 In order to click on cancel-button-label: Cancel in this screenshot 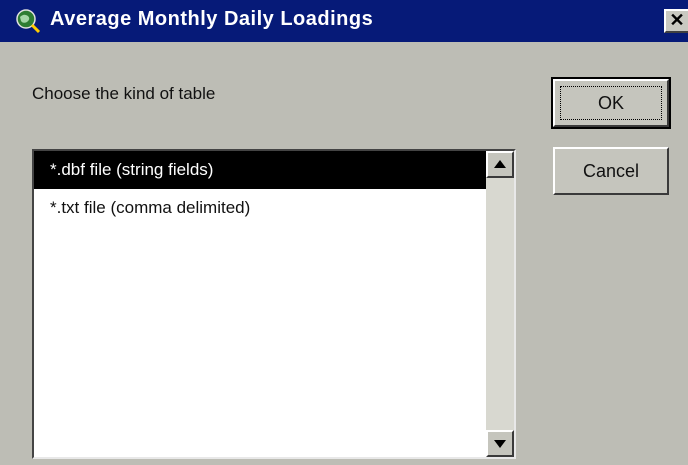, I will do `click(611, 170)`.